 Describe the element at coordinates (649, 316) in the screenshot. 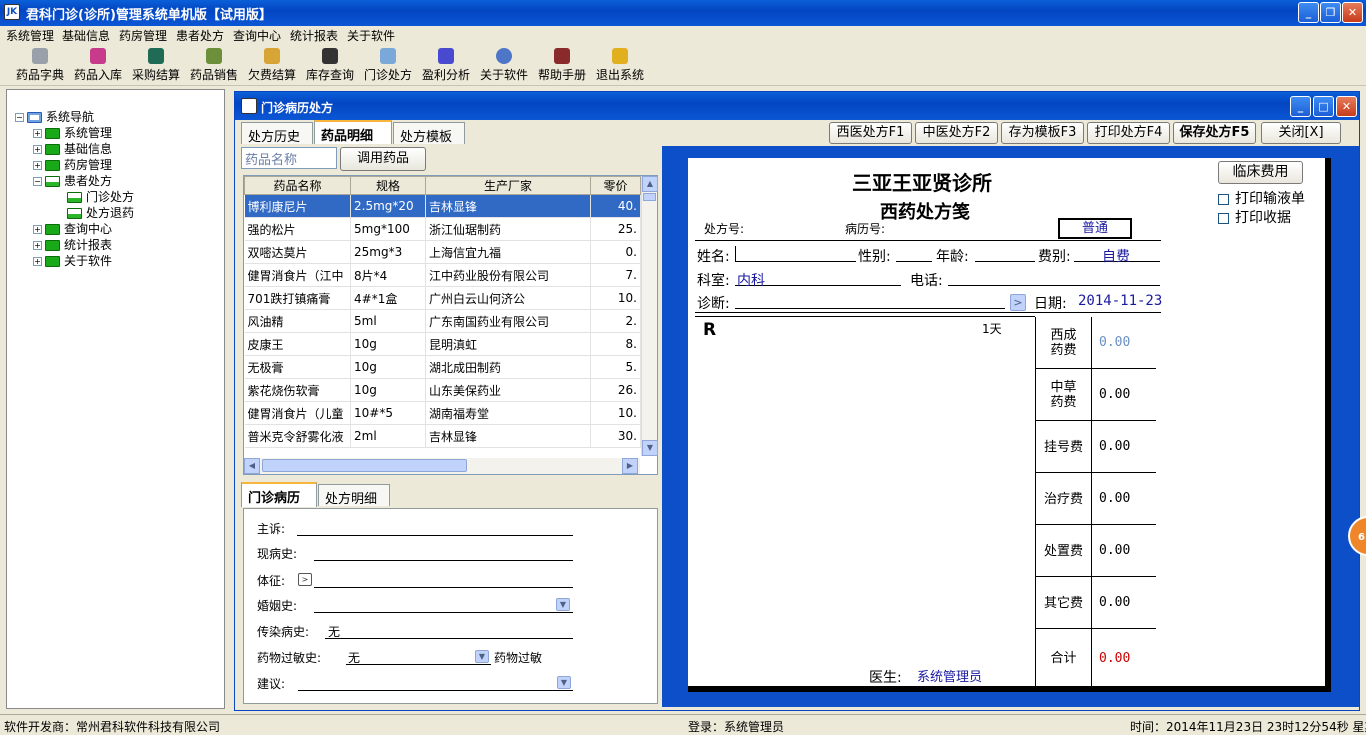

I see `grid-vertical-scrollbar: ▲ ▼` at that location.